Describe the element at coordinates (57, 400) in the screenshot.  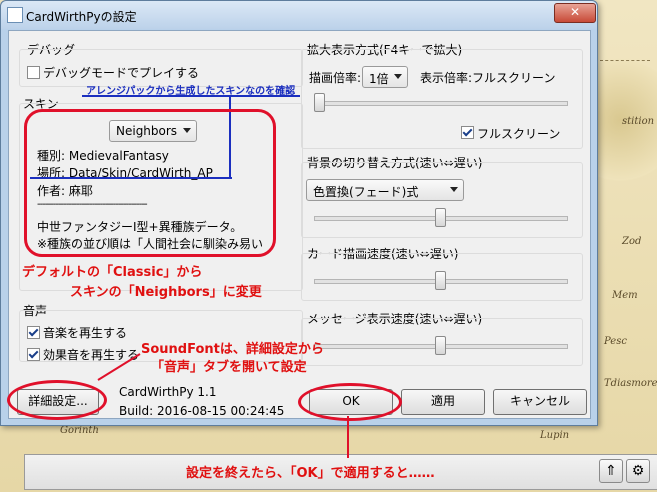
I see `details-highlight-oval` at that location.